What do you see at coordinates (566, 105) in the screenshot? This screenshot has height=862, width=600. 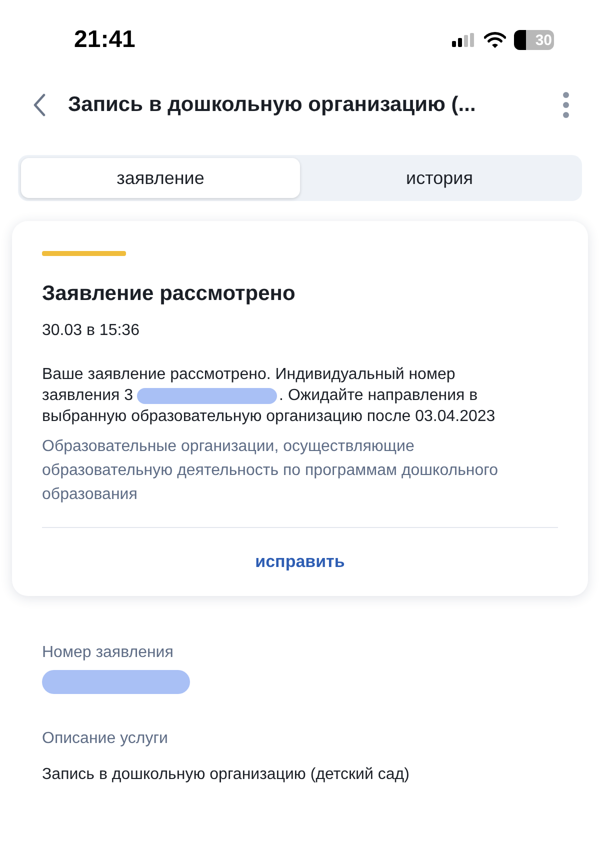 I see `more-menu-button` at bounding box center [566, 105].